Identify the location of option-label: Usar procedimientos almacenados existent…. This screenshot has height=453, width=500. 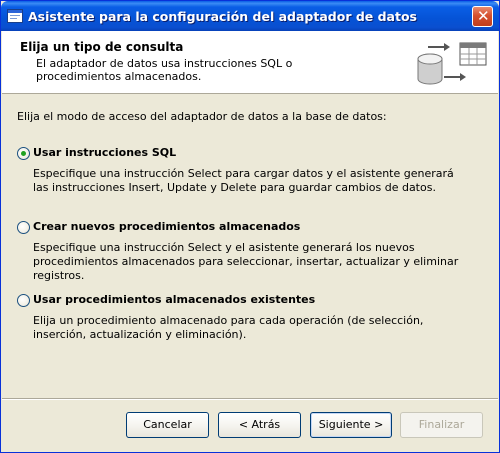
(174, 299).